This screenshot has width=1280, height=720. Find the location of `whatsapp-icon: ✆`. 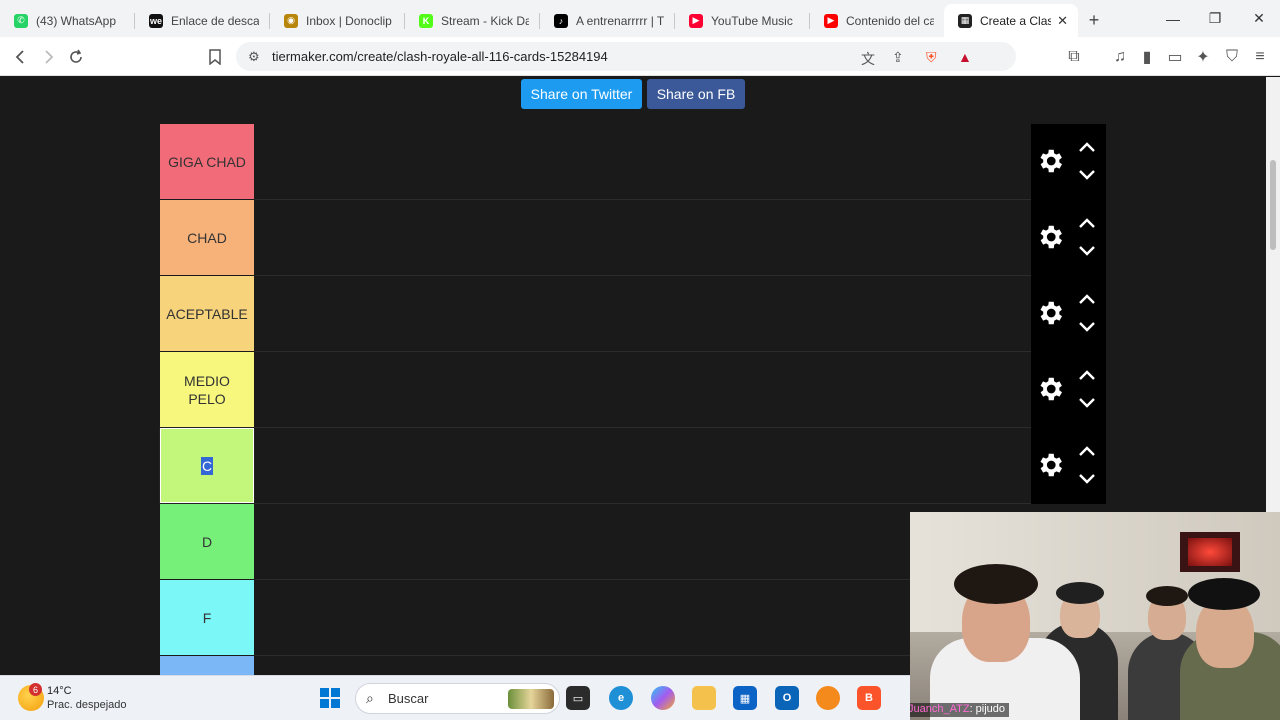

whatsapp-icon: ✆ is located at coordinates (21, 20).